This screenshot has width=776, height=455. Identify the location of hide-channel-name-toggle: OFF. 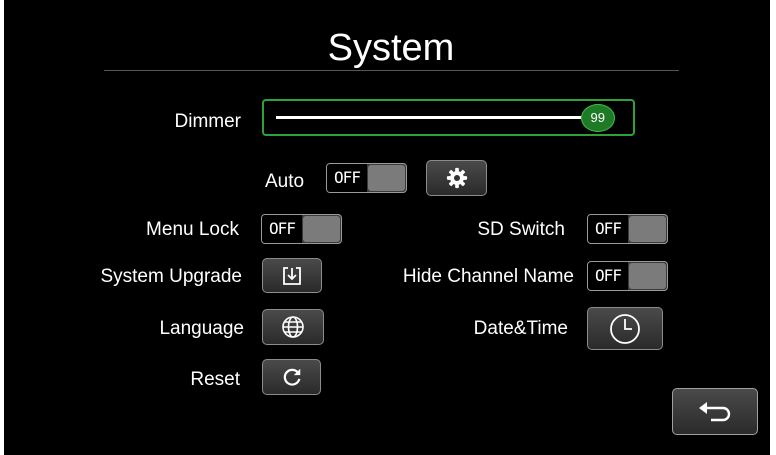
(627, 276).